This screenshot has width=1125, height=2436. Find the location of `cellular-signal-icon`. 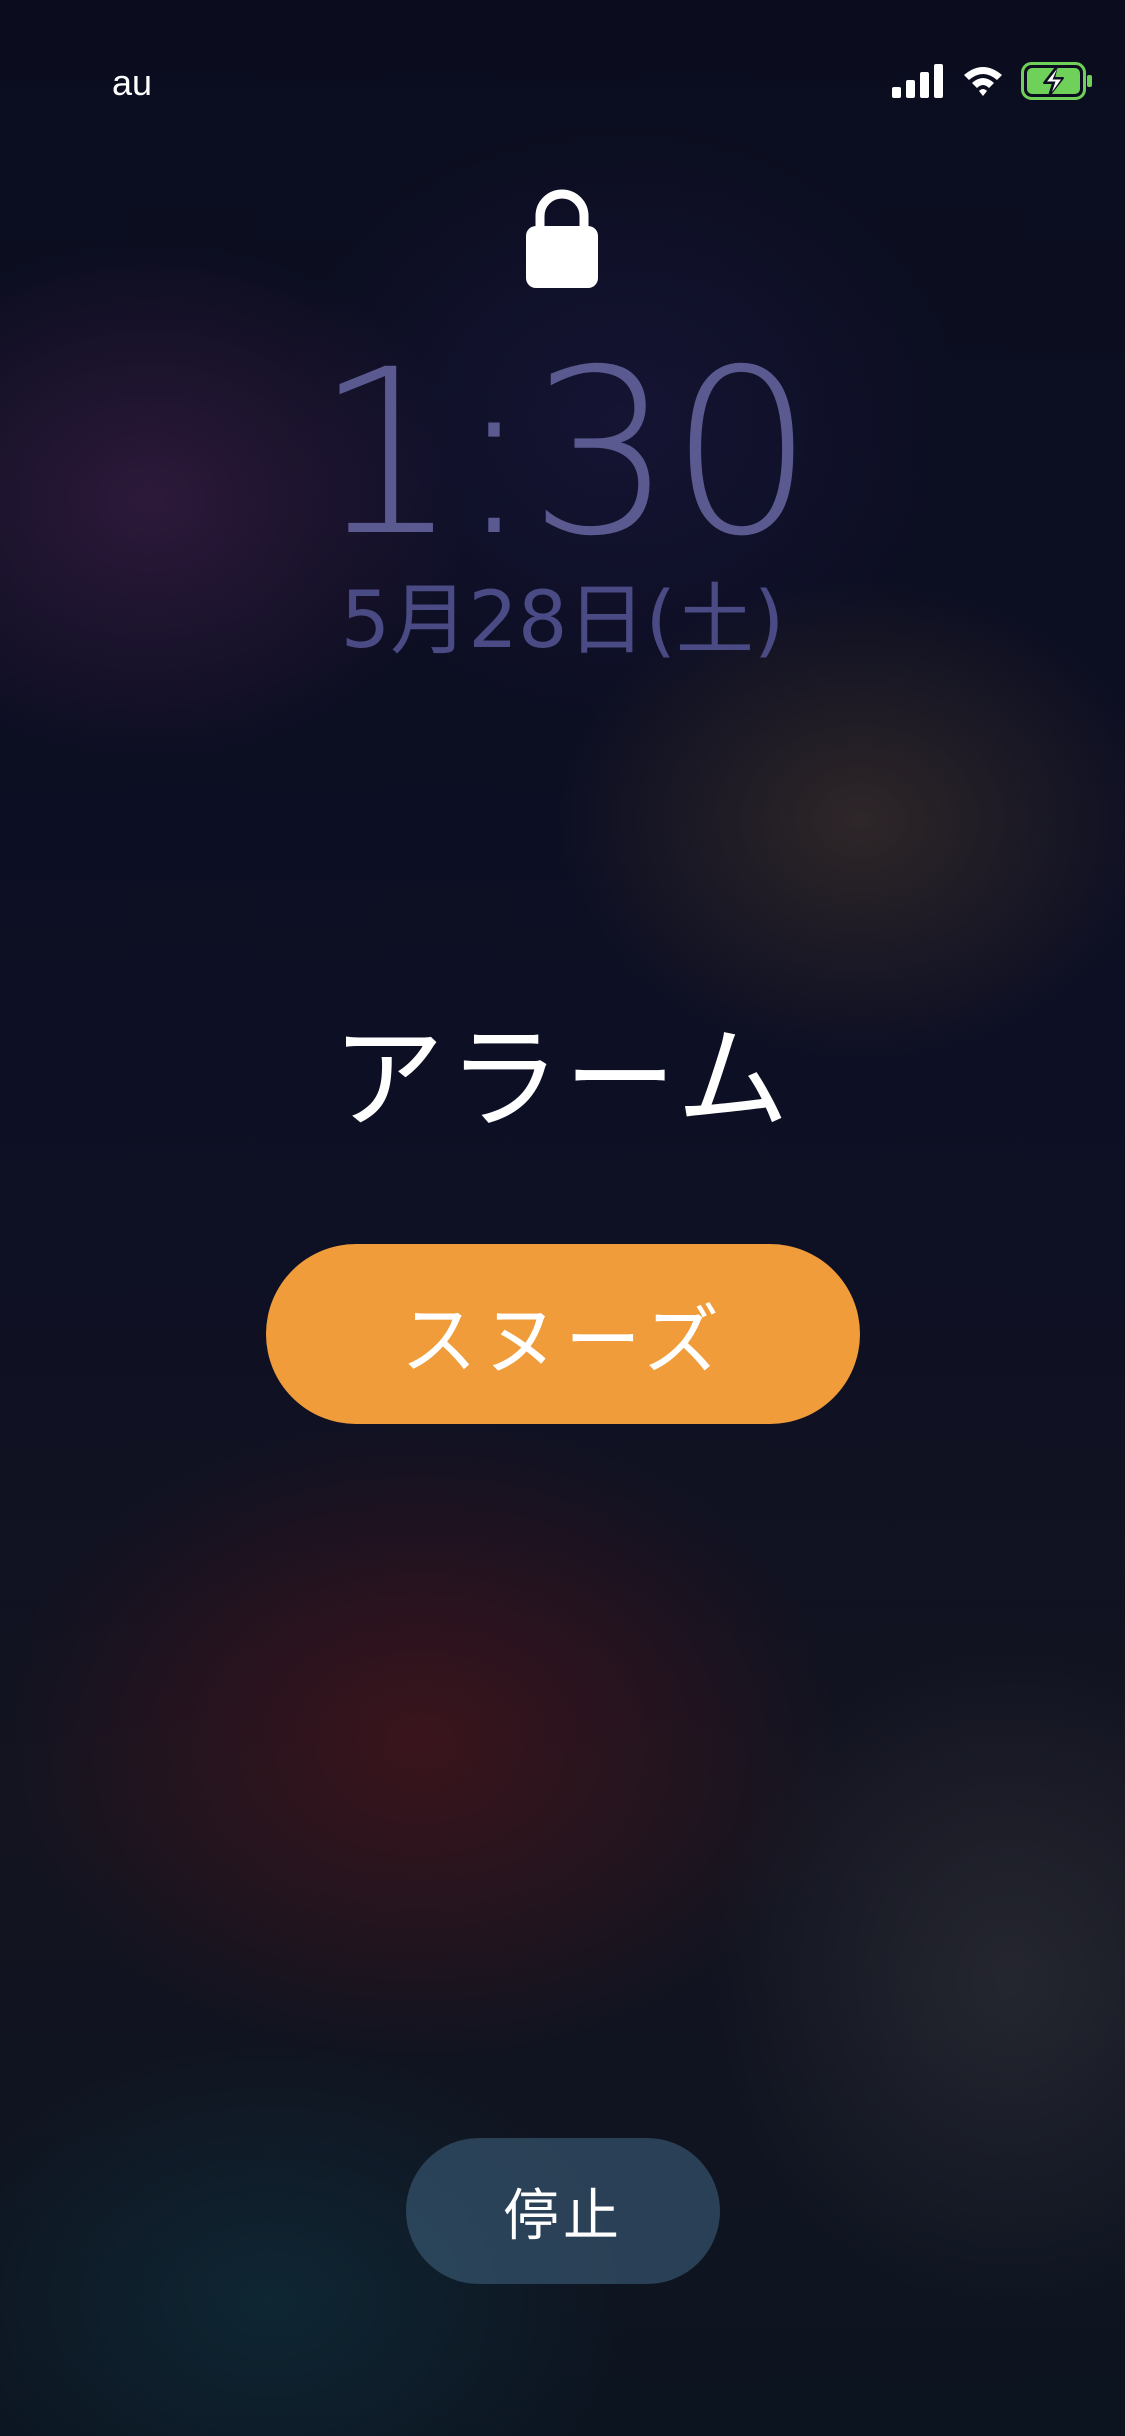

cellular-signal-icon is located at coordinates (917, 81).